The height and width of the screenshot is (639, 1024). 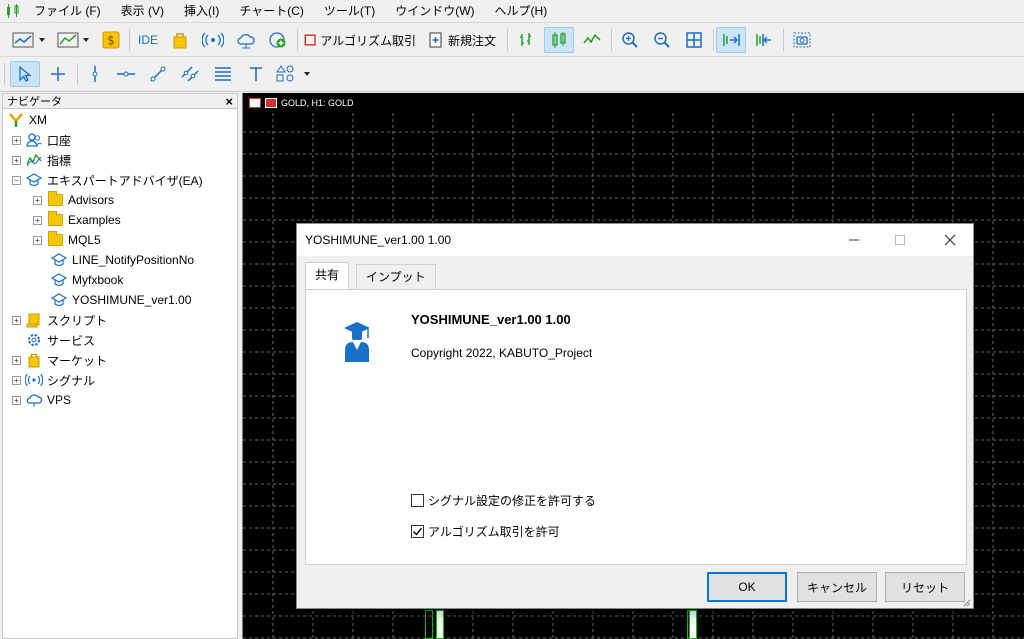 I want to click on ea-copyright-label: Copyright 2022, KABUTO_Project, so click(x=502, y=353).